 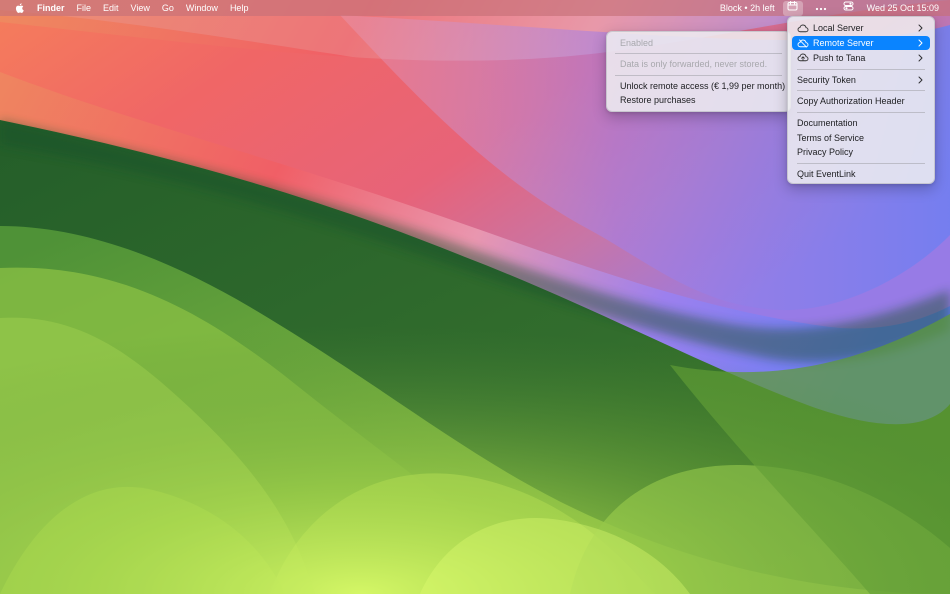 What do you see at coordinates (861, 174) in the screenshot?
I see `quit-eventlink-item: Quit EventLink` at bounding box center [861, 174].